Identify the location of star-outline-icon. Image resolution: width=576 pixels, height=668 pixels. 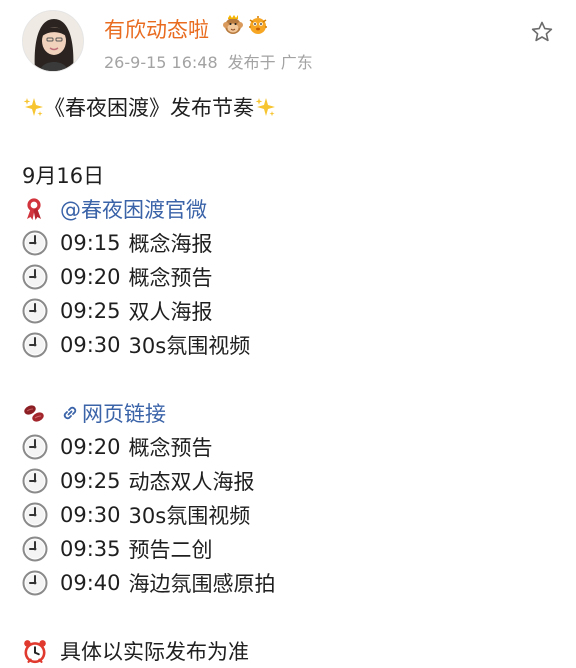
(542, 32).